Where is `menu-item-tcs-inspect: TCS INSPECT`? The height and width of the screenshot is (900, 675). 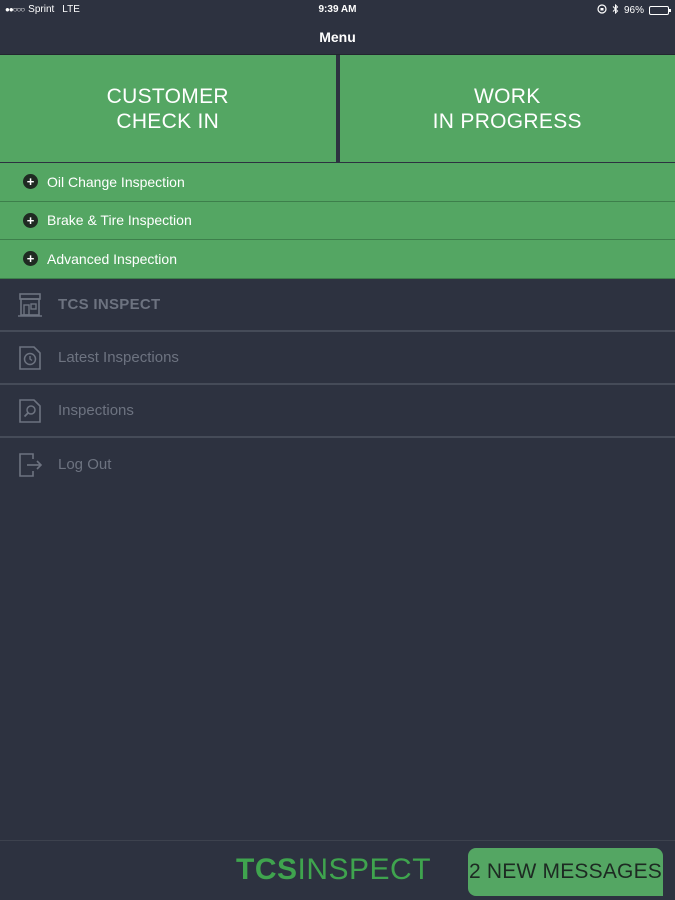
menu-item-tcs-inspect: TCS INSPECT is located at coordinates (337, 305).